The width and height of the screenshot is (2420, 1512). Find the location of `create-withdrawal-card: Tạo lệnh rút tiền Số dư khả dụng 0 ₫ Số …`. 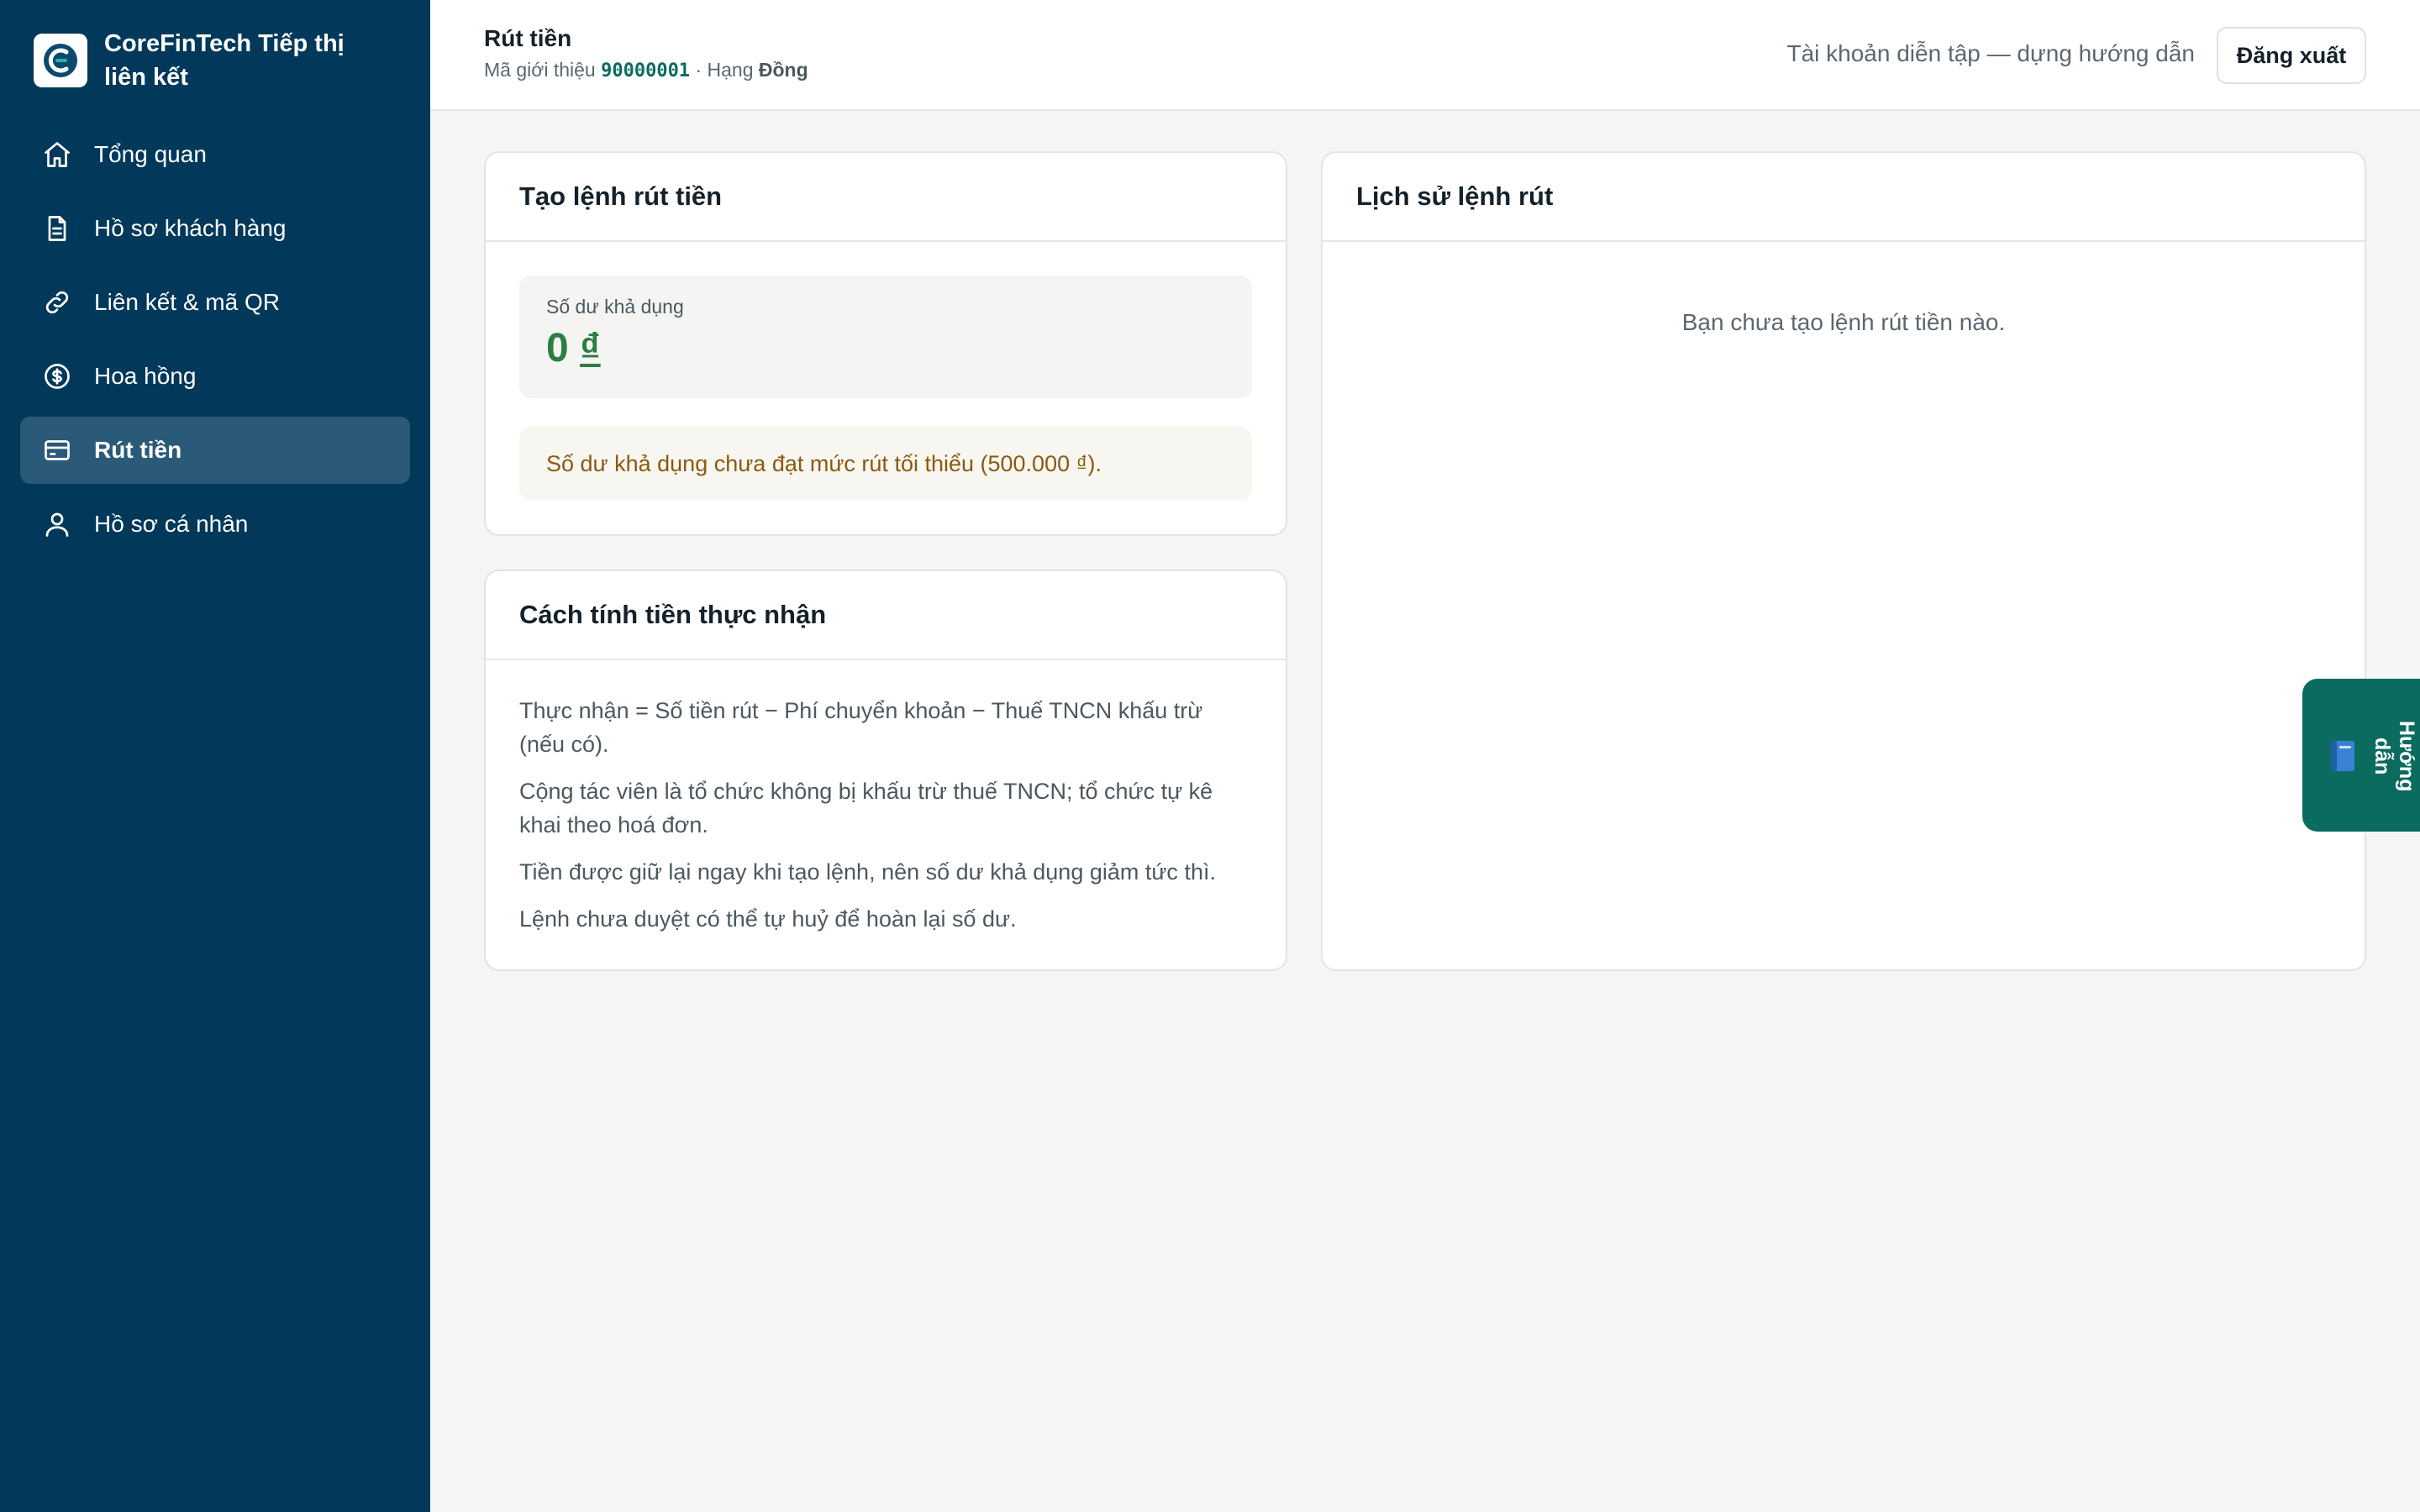

create-withdrawal-card: Tạo lệnh rút tiền Số dư khả dụng 0 ₫ Số … is located at coordinates (885, 343).